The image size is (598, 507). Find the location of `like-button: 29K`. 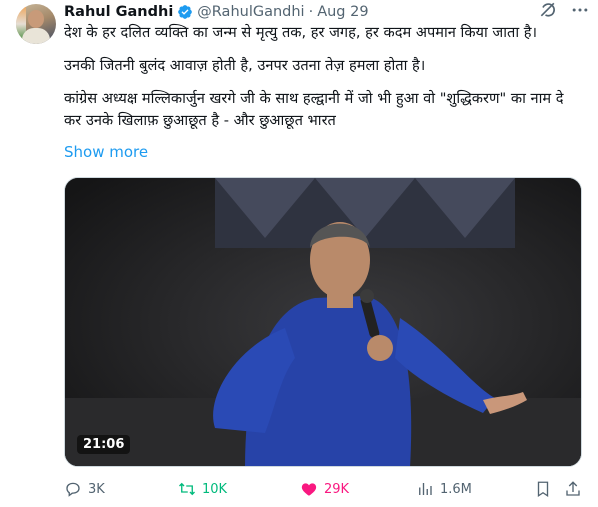

like-button: 29K is located at coordinates (324, 489).